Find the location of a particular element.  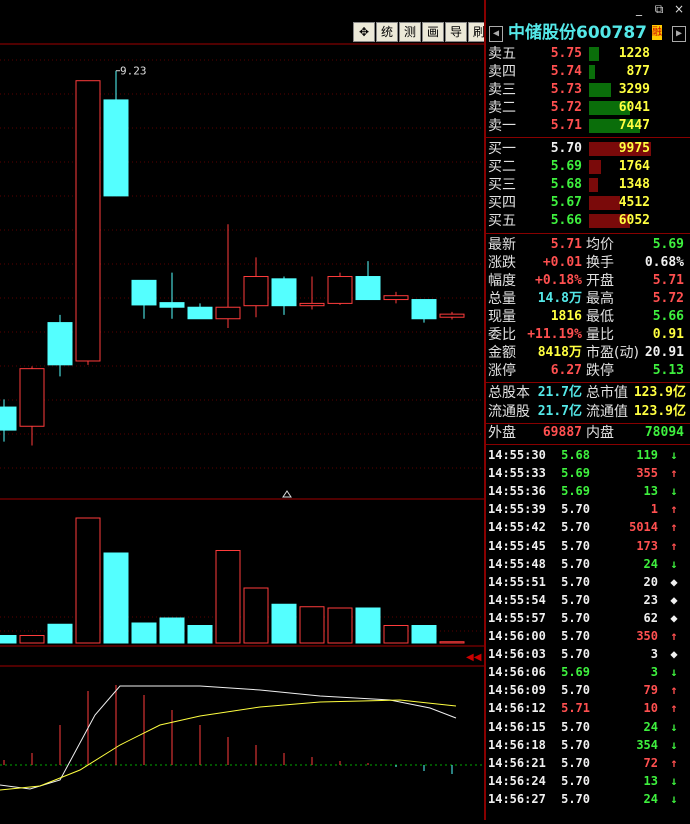

level-label: 买三 is located at coordinates (502, 185).